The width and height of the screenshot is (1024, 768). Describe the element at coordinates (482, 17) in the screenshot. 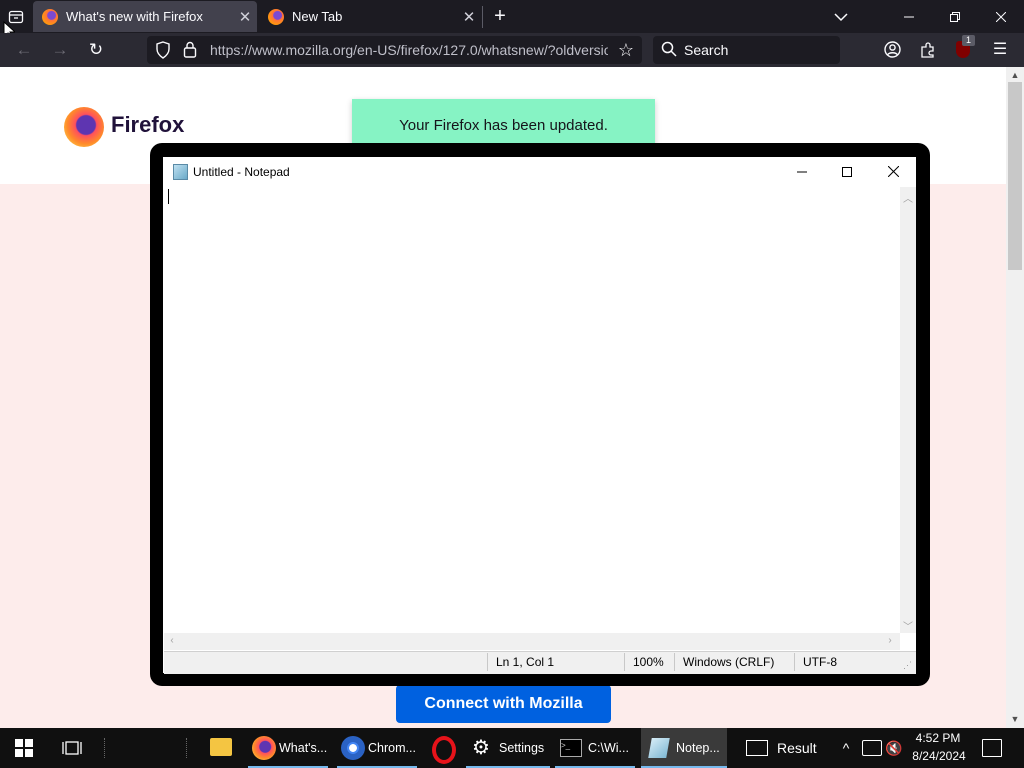

I see `tab-divider` at that location.